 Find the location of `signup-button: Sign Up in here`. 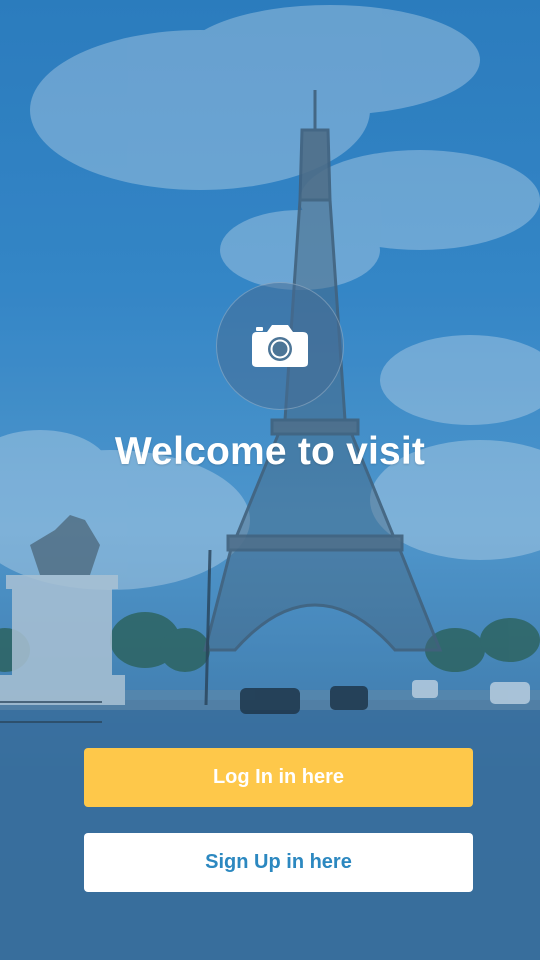

signup-button: Sign Up in here is located at coordinates (278, 862).